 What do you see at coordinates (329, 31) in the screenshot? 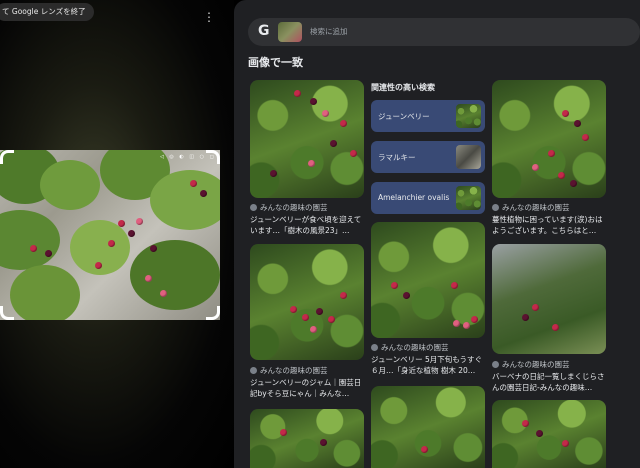
I see `search-input: 検索に追加` at bounding box center [329, 31].